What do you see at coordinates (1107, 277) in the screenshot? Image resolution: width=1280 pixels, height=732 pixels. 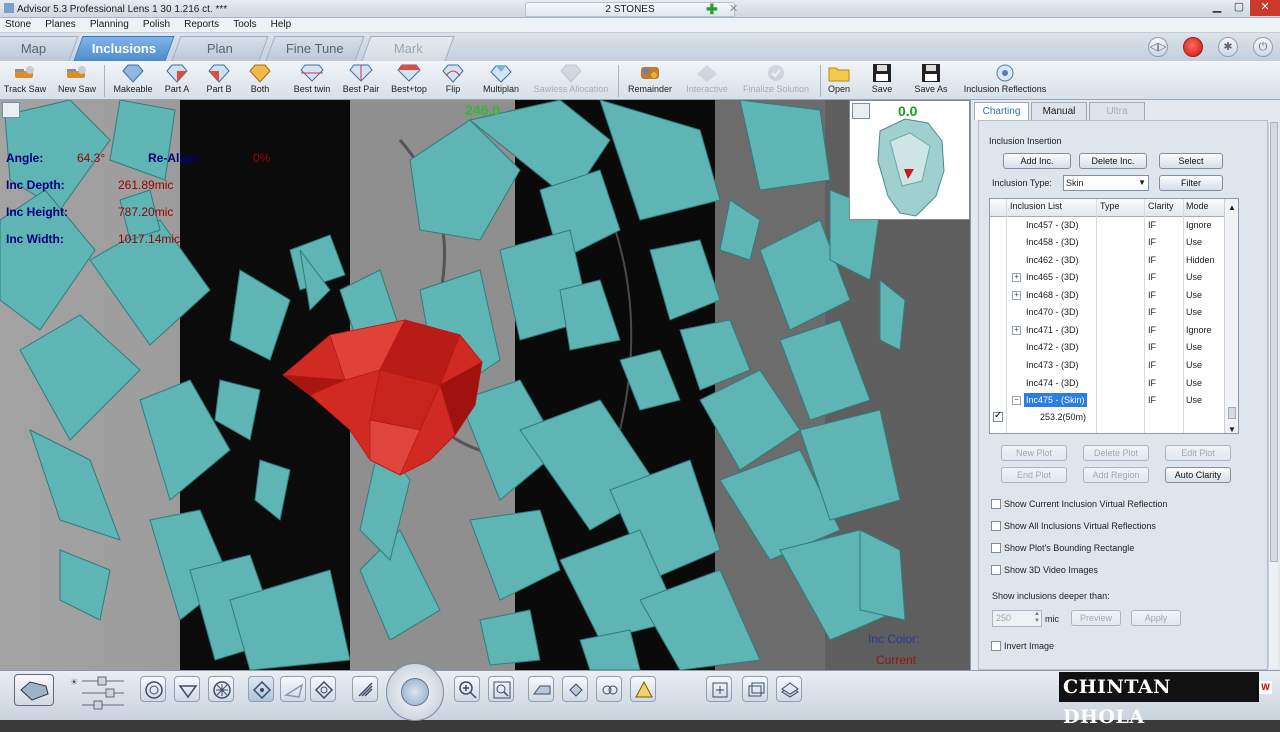 I see `table-row: + Inc465 - (3D) IF Use` at bounding box center [1107, 277].